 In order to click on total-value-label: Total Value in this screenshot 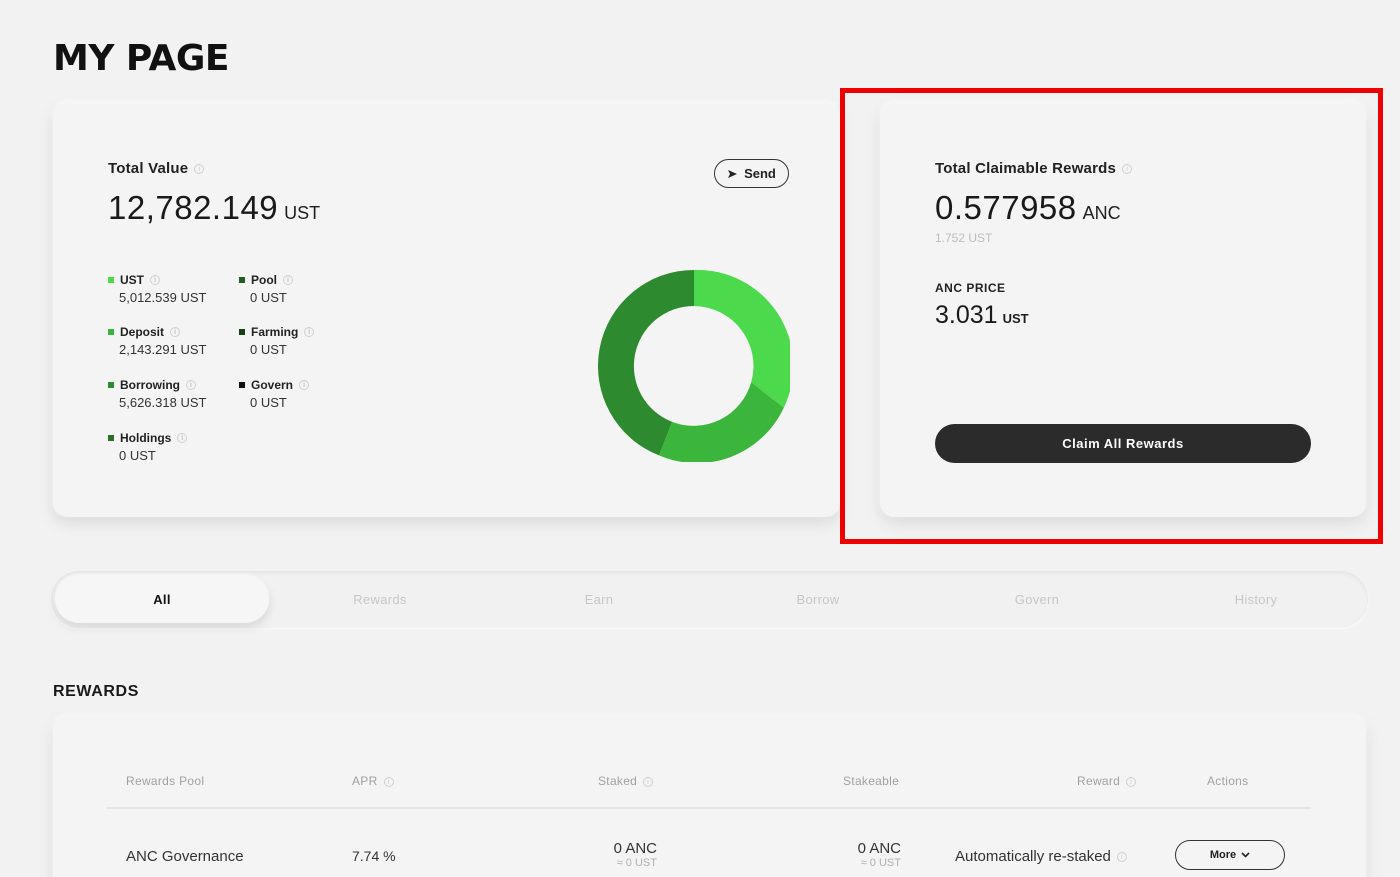, I will do `click(148, 168)`.